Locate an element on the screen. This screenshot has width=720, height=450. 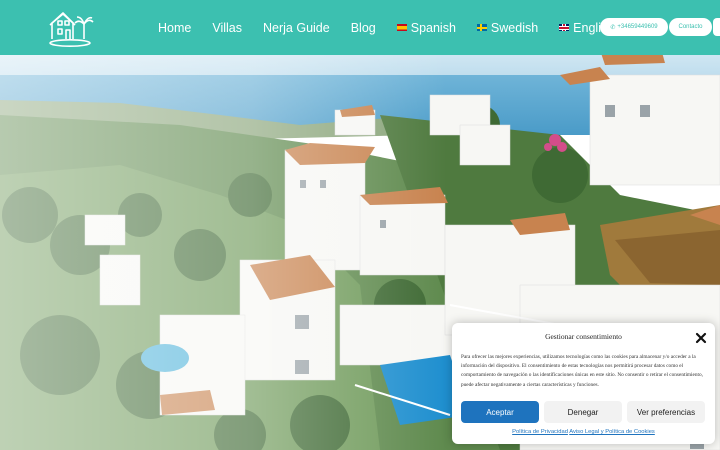
nav-villas: Villas is located at coordinates (227, 28).